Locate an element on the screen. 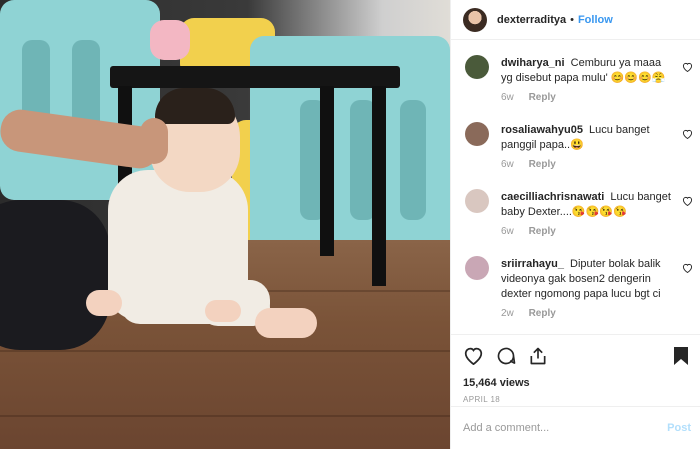 The width and height of the screenshot is (700, 449). comment-username: rosaliawahyu05 is located at coordinates (542, 130).